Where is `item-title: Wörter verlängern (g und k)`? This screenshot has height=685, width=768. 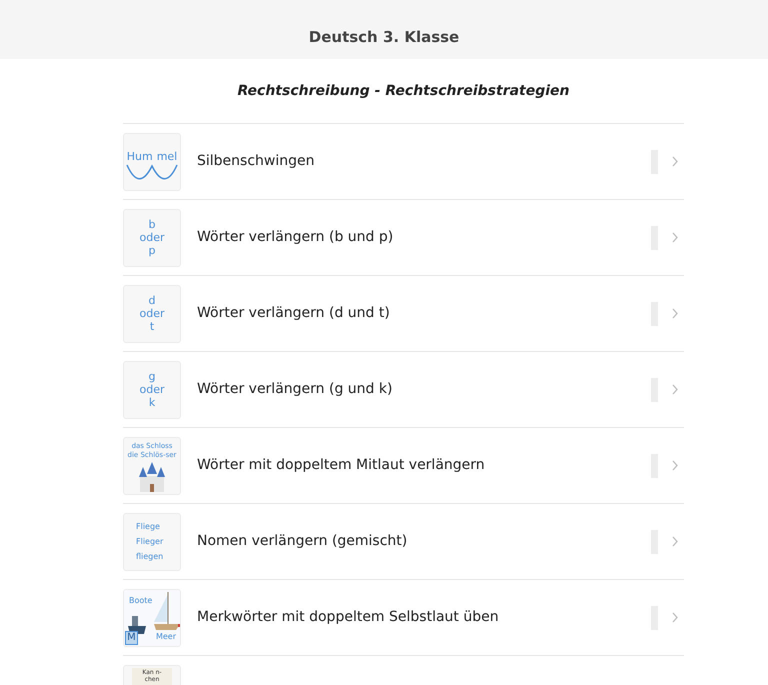
item-title: Wörter verlängern (g und k) is located at coordinates (295, 389).